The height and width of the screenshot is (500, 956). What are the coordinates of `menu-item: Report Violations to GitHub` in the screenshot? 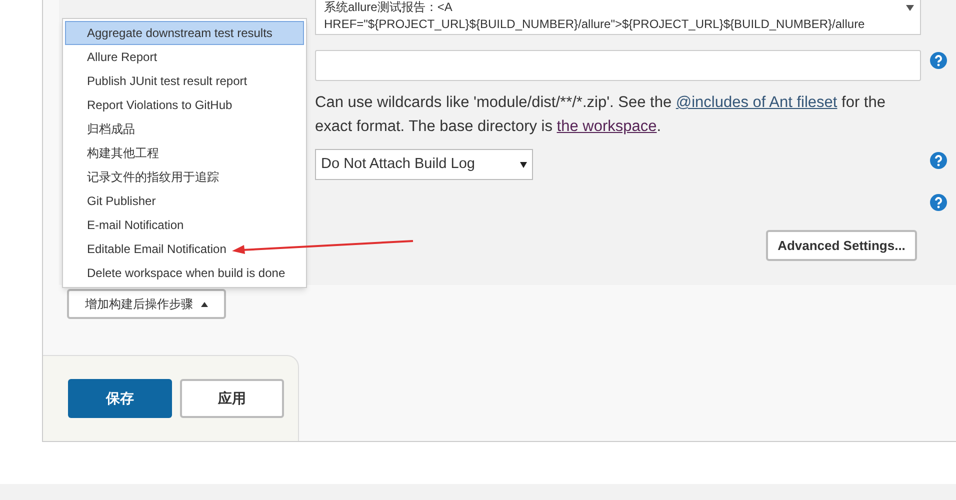 It's located at (149, 105).